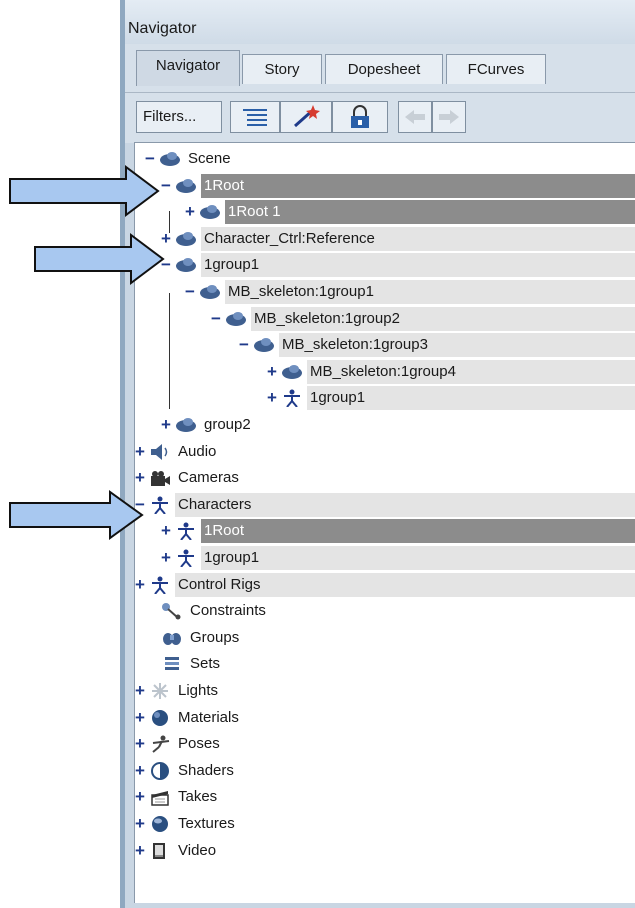 The height and width of the screenshot is (908, 635). I want to click on tree-item-label: Sets, so click(205, 663).